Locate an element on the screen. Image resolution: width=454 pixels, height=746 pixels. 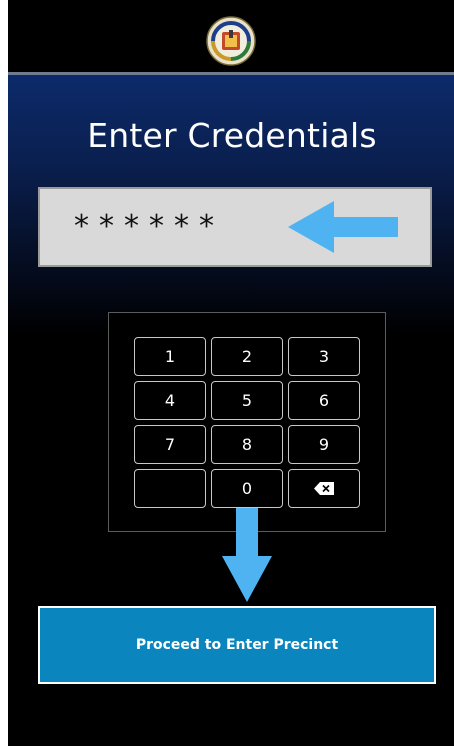
proceed-button: Proceed to Enter Precinct is located at coordinates (237, 645).